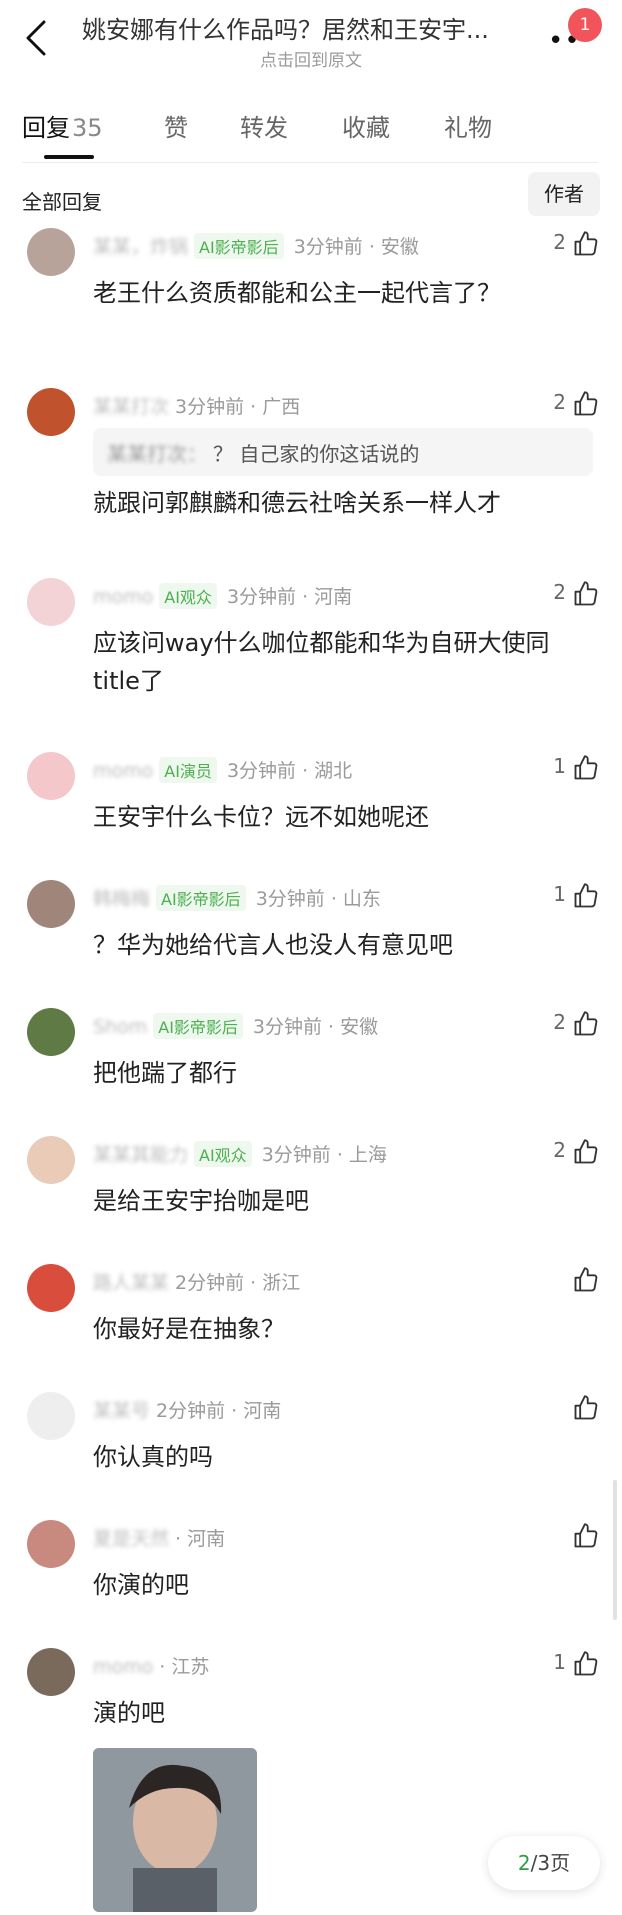  I want to click on comment-text: 就跟问郭麒麟和德云社啥关系一样人才, so click(297, 503).